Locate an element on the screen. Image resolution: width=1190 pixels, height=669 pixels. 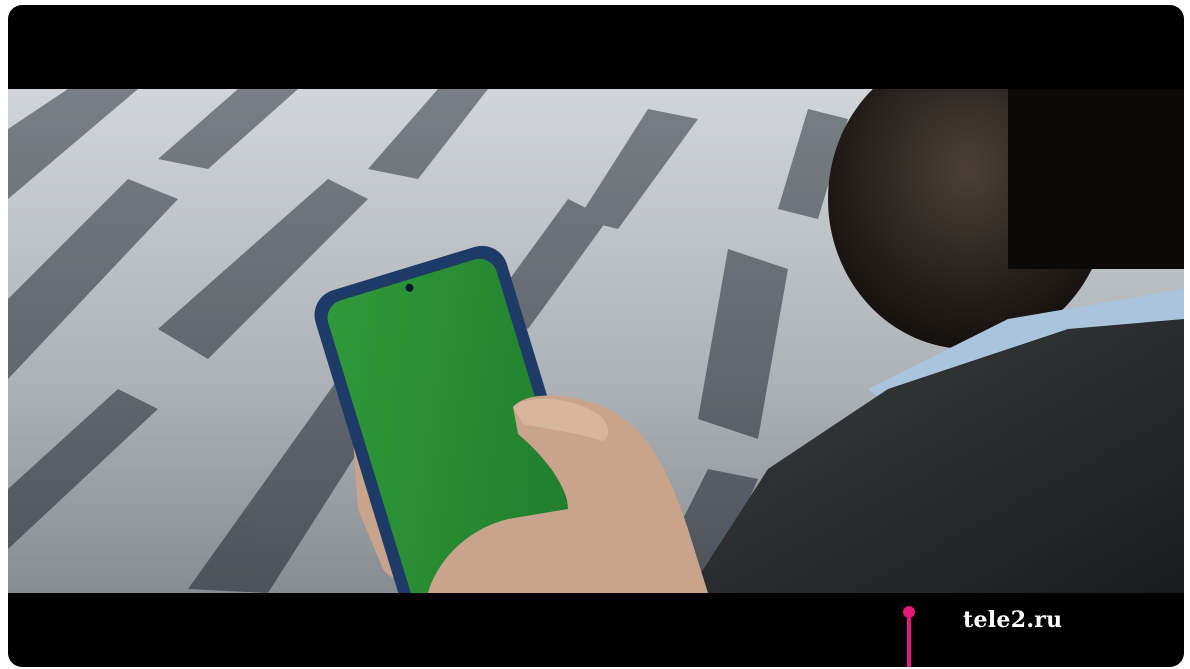
brand-marker-line is located at coordinates (909, 640).